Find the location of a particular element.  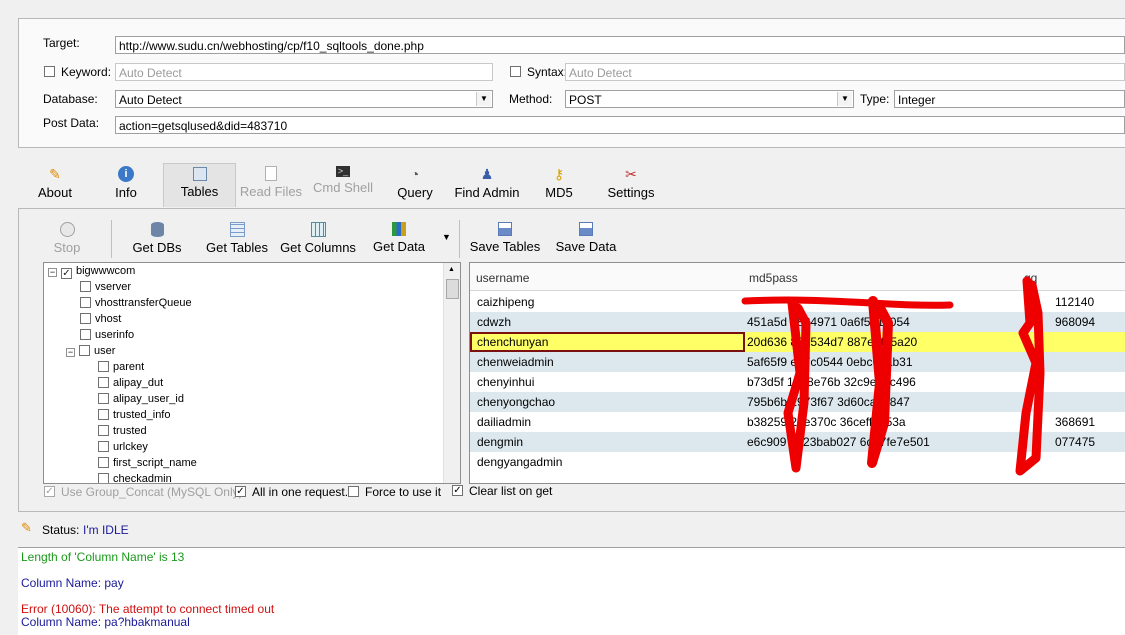

all-in-one-checkbox: ✓ is located at coordinates (240, 491).